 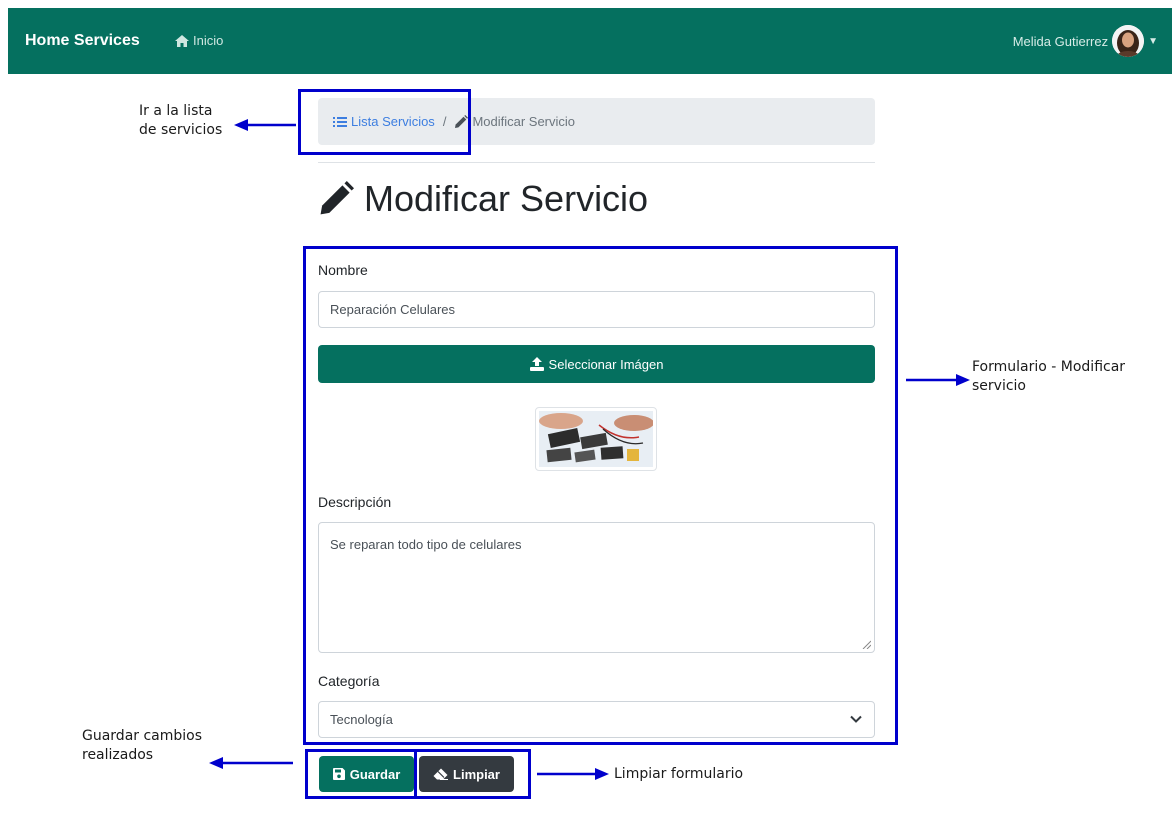 I want to click on annotation-save-line1: Guardar cambios, so click(x=142, y=736).